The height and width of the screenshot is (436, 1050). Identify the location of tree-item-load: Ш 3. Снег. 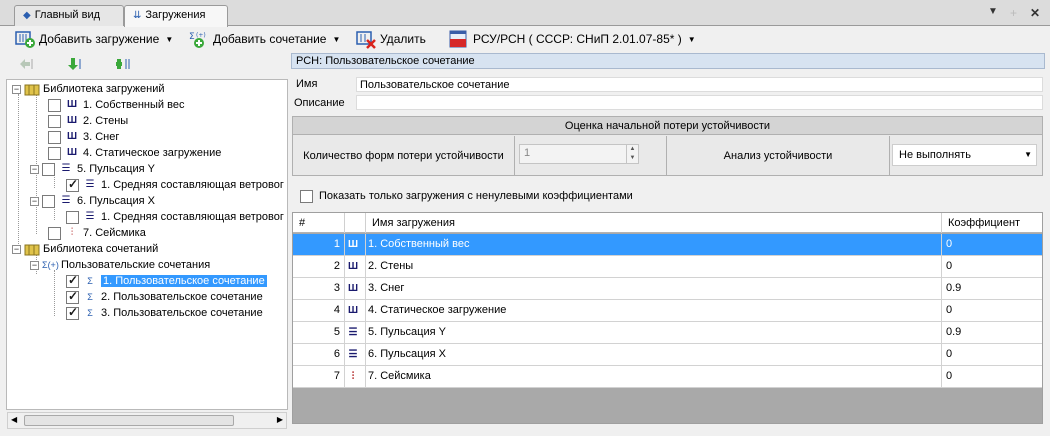
(83, 137).